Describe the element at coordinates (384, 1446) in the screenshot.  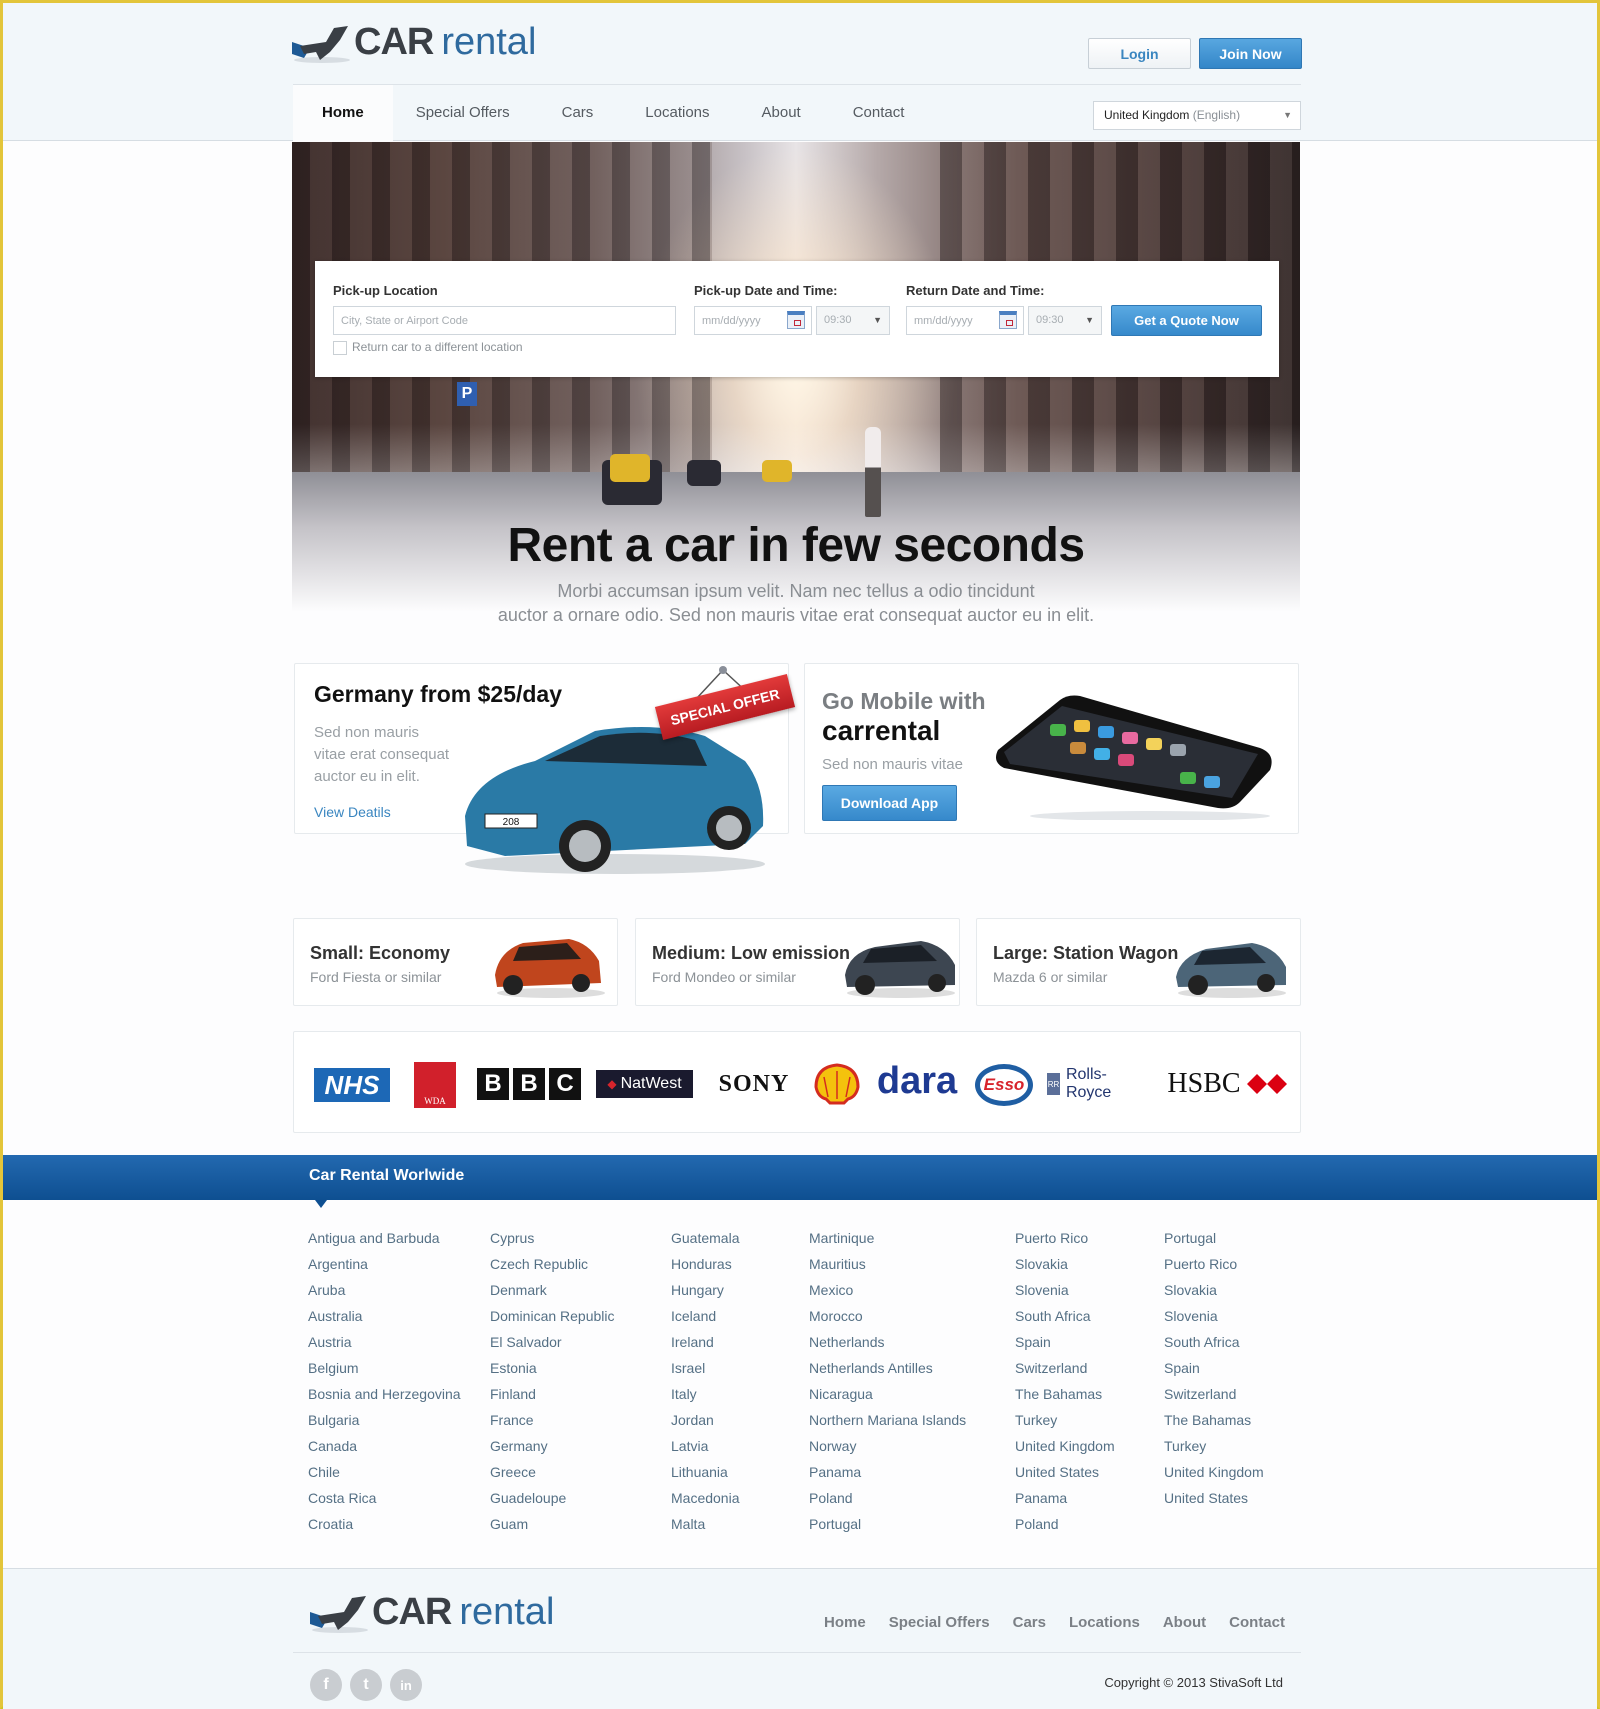
I see `country-link: Canada` at that location.